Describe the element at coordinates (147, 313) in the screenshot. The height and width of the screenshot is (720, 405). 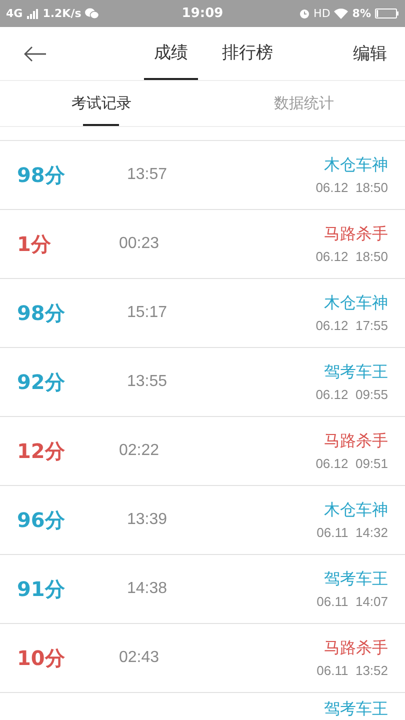
I see `duration: 15:17` at that location.